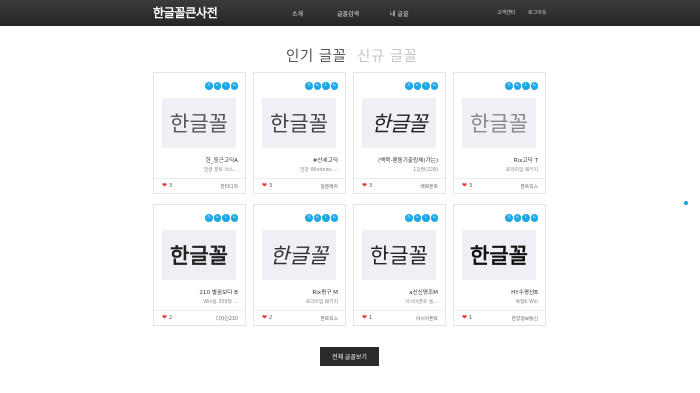 This screenshot has height=393, width=700. What do you see at coordinates (426, 319) in the screenshot?
I see `font-maker: 아시아폰트` at bounding box center [426, 319].